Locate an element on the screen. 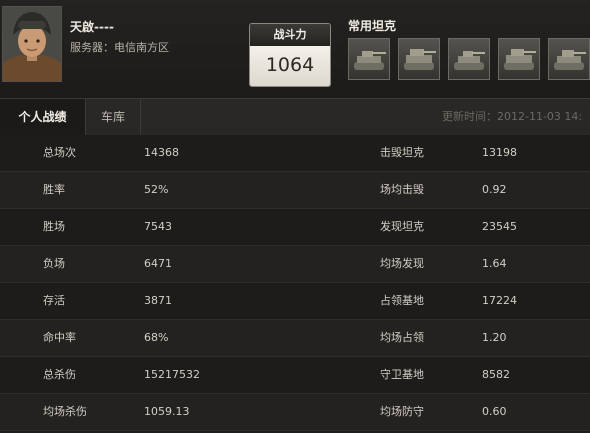  update-time: 更新时间：2012-11-03 14: is located at coordinates (512, 116).